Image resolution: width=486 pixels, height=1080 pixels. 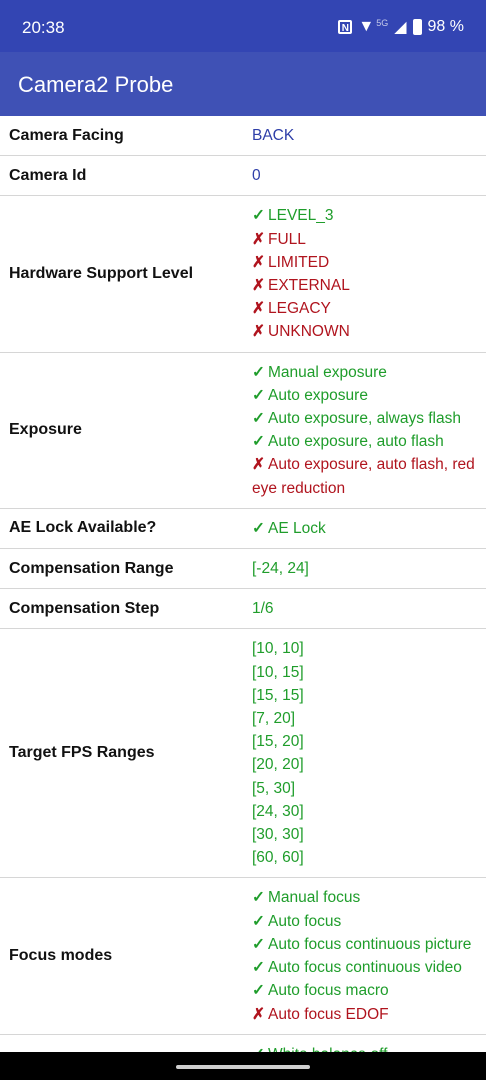 I want to click on property-row: Camera Facing BACK, so click(x=243, y=136).